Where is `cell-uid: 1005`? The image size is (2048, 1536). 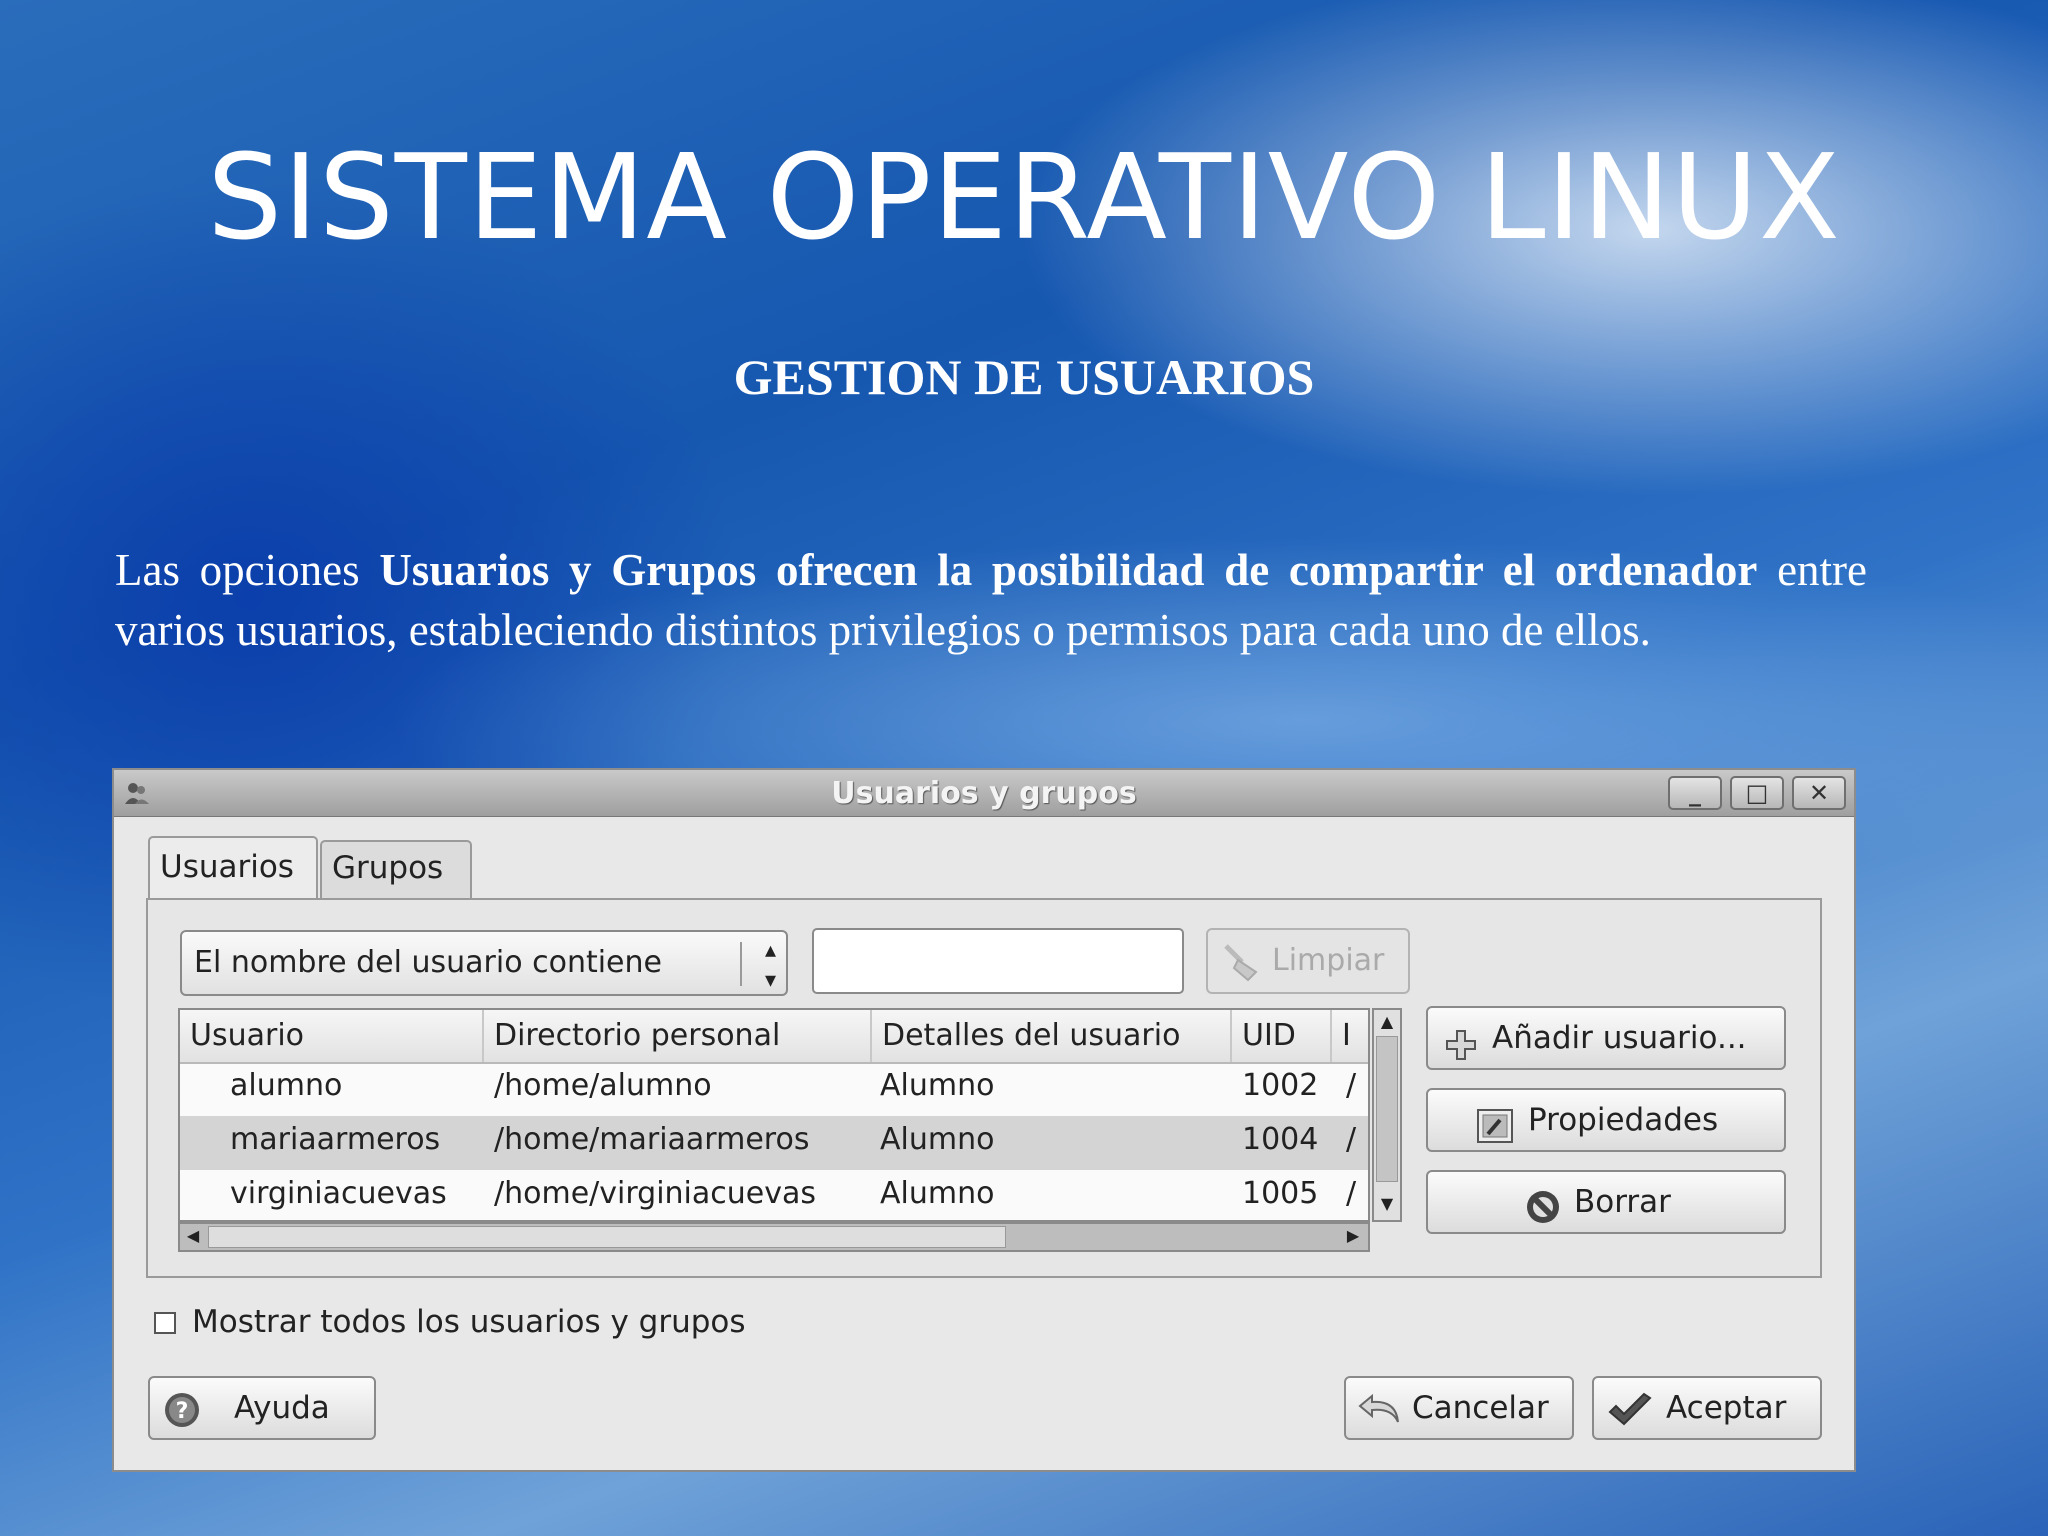 cell-uid: 1005 is located at coordinates (1280, 1193).